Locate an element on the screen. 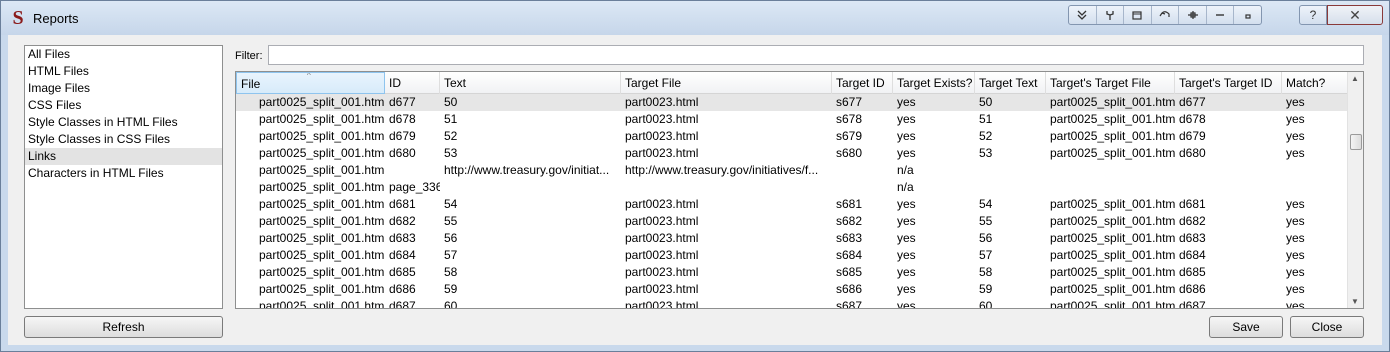  restore-icon is located at coordinates (1138, 15).